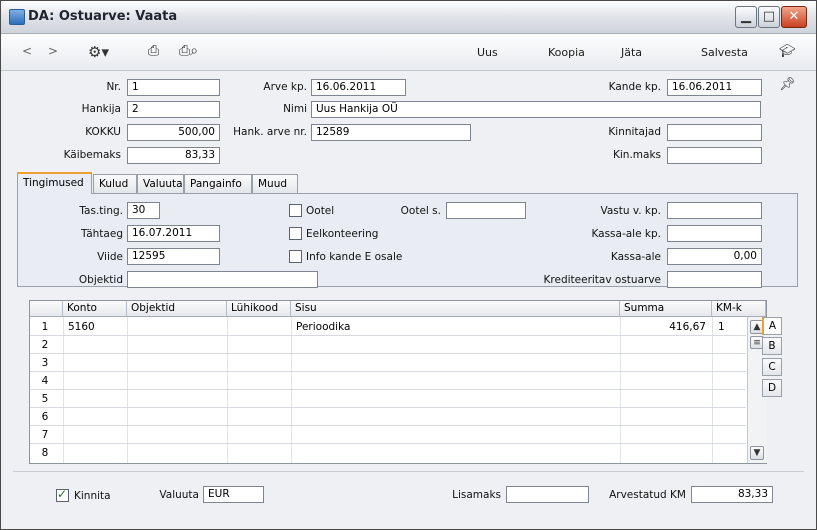 The height and width of the screenshot is (530, 817). I want to click on objektid-label: Objektid, so click(100, 280).